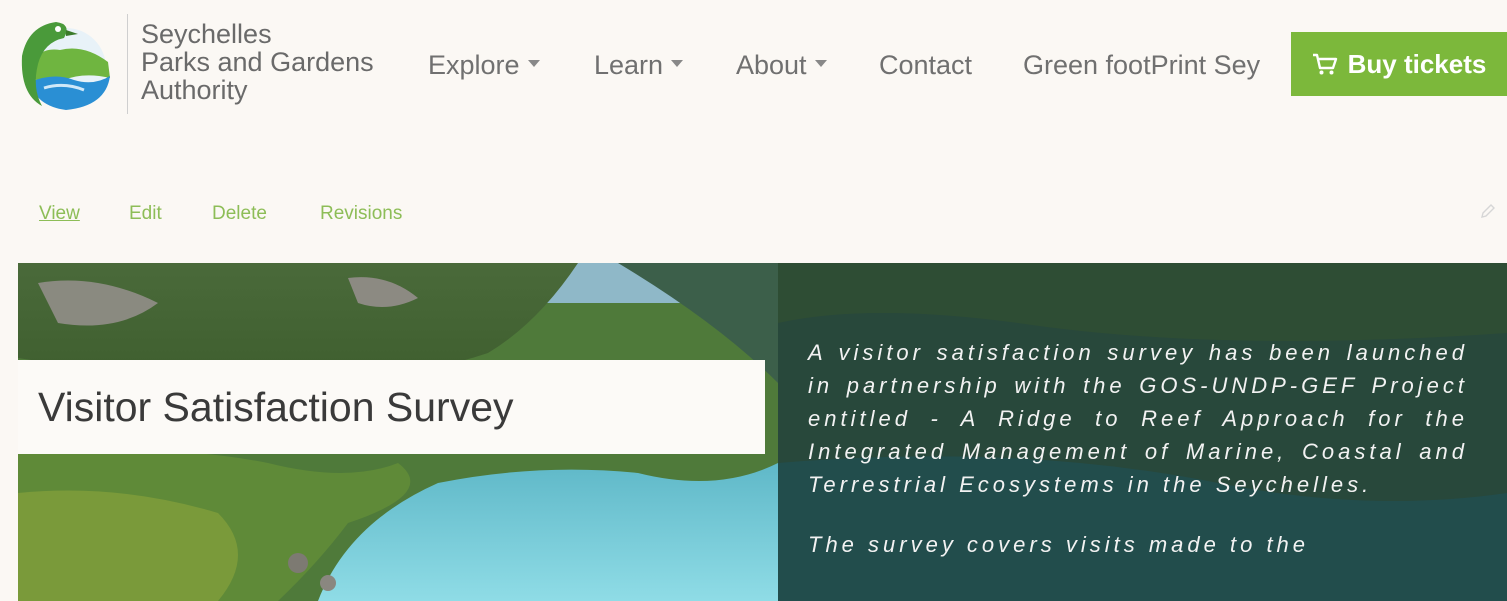 This screenshot has width=1507, height=601. I want to click on tab-delete: Delete, so click(239, 214).